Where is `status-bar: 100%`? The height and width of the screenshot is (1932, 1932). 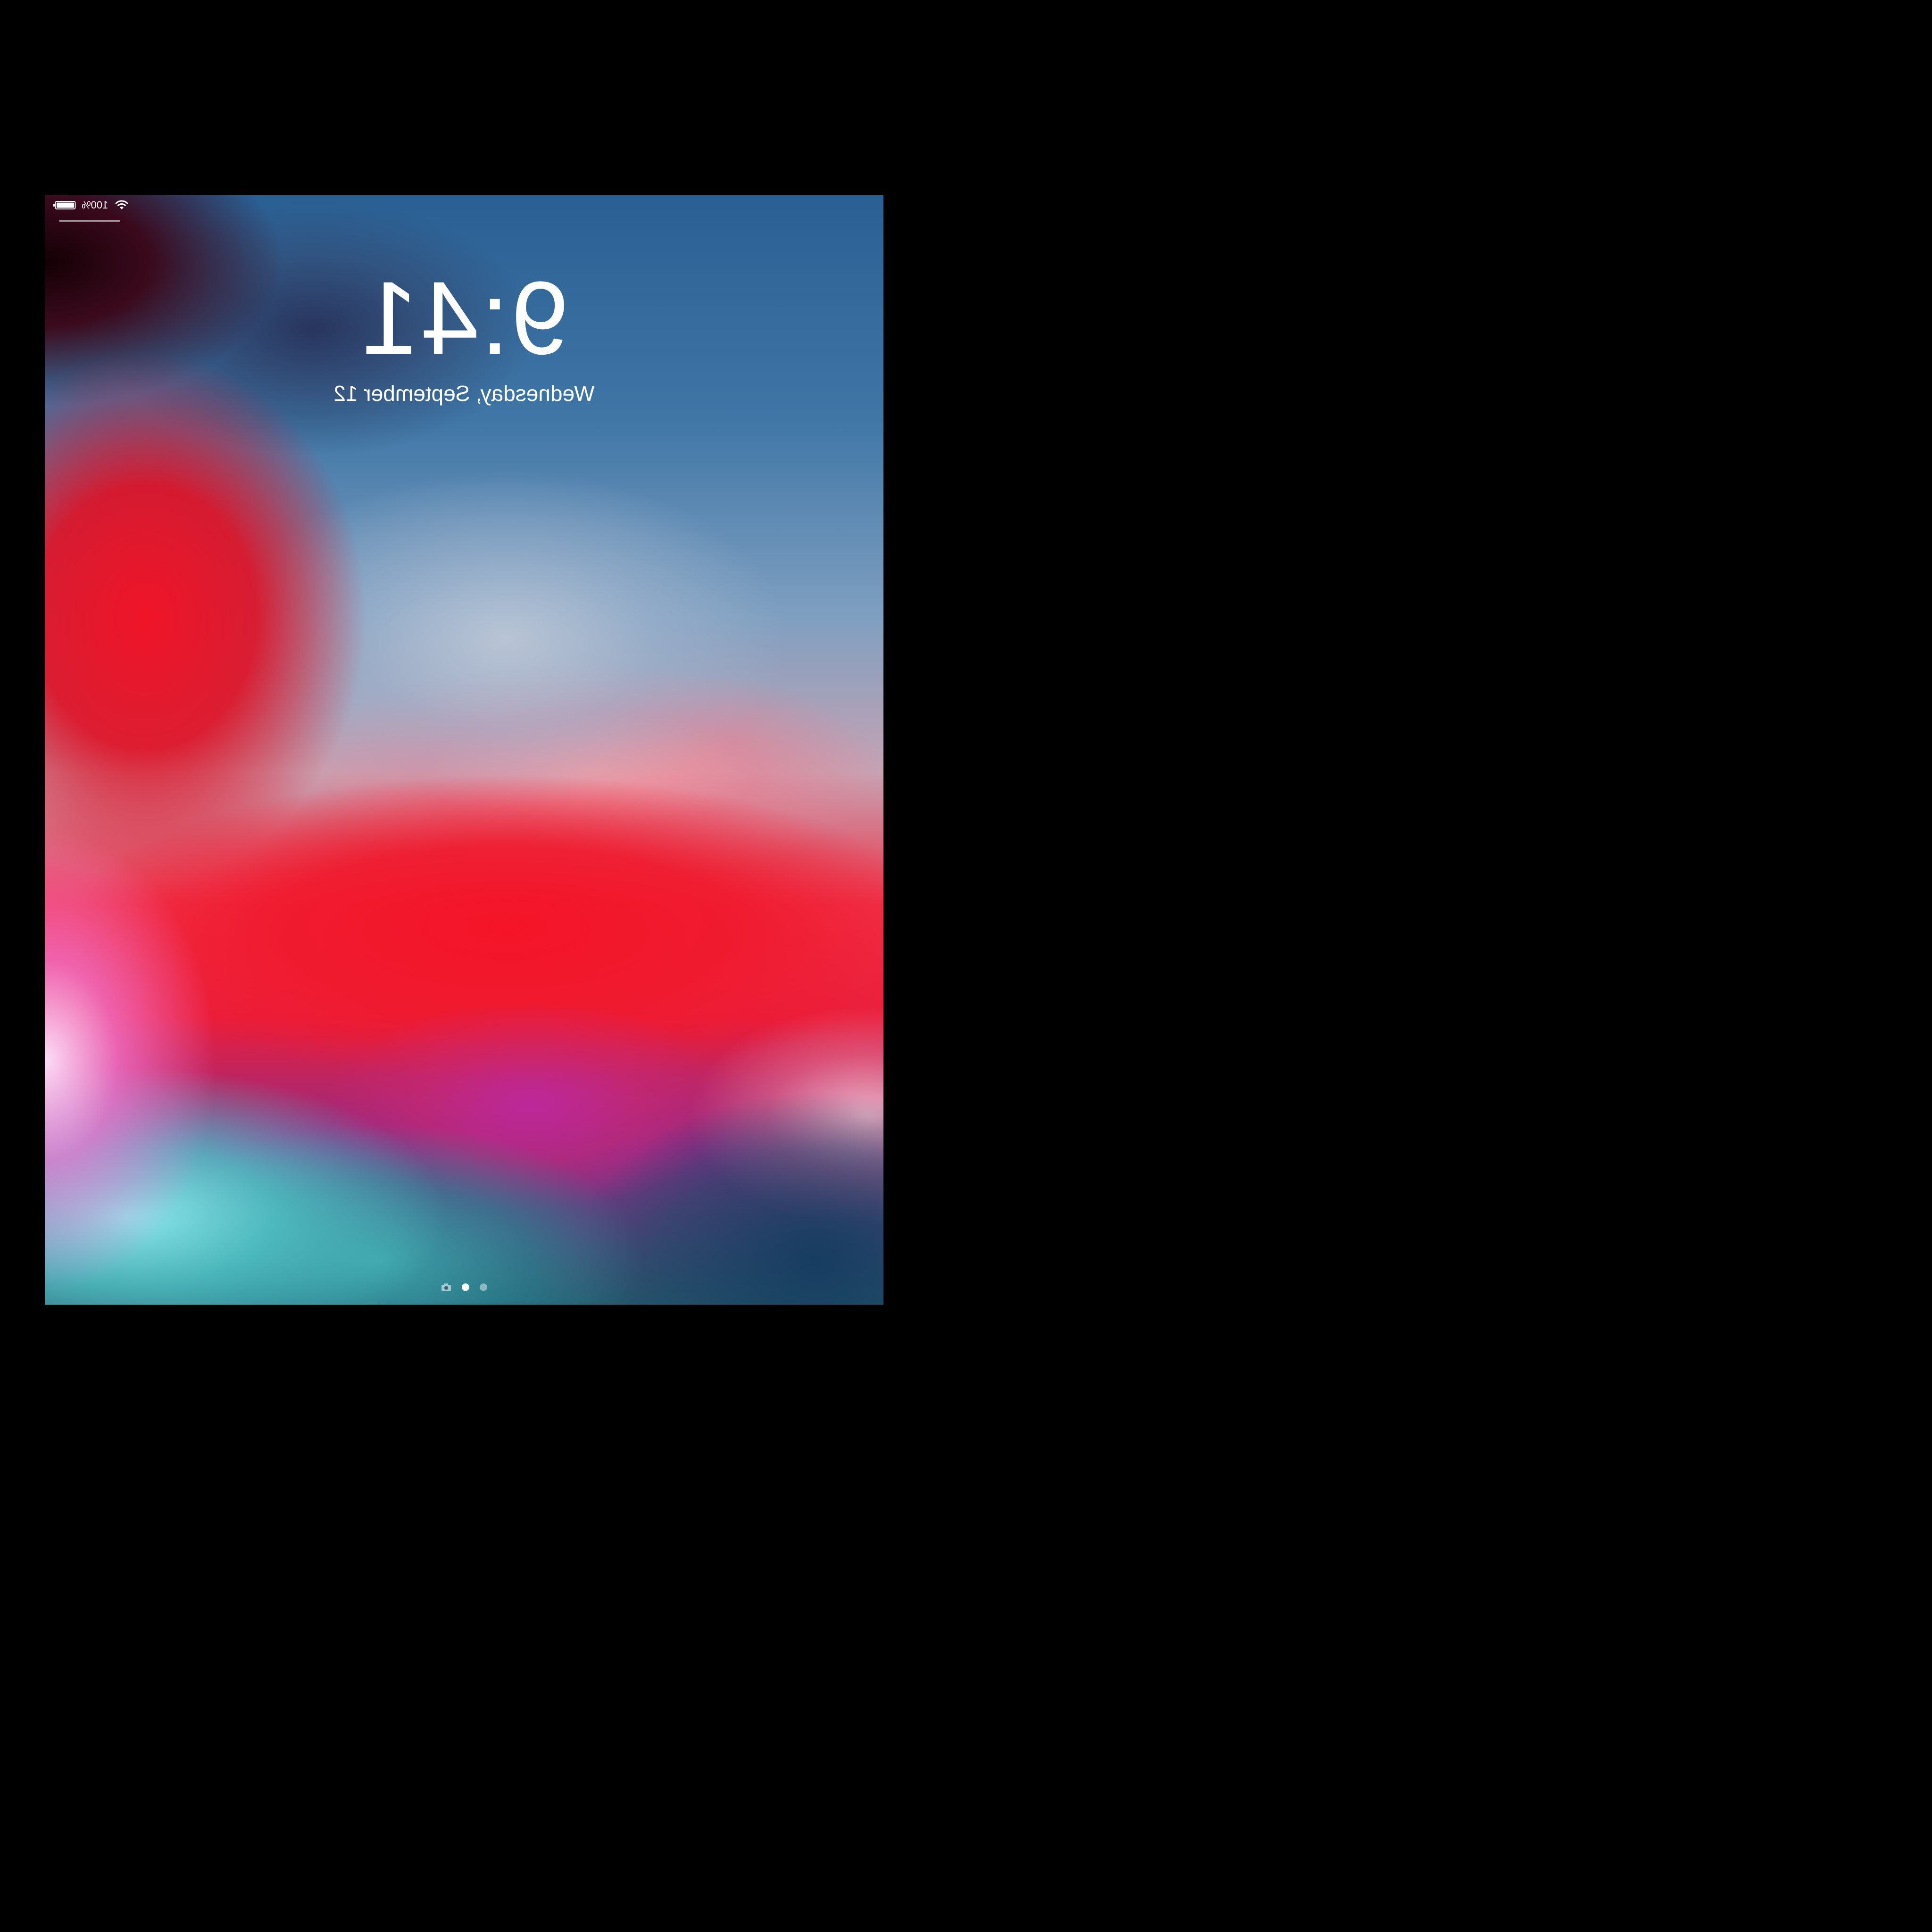
status-bar: 100% is located at coordinates (464, 205).